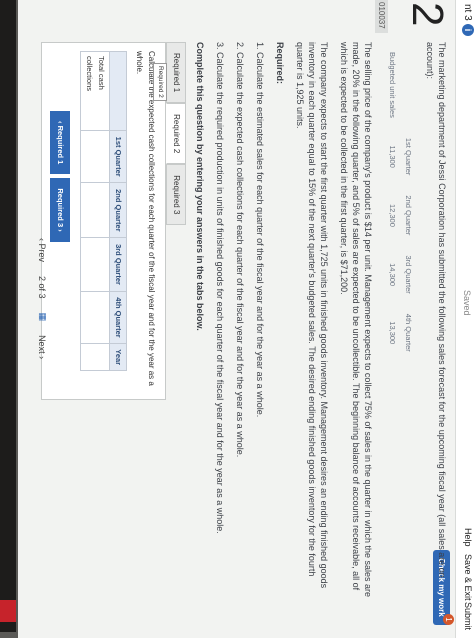 The image size is (474, 638). What do you see at coordinates (95, 91) in the screenshot?
I see `row-label-total-cash: Total cash collections` at bounding box center [95, 91].